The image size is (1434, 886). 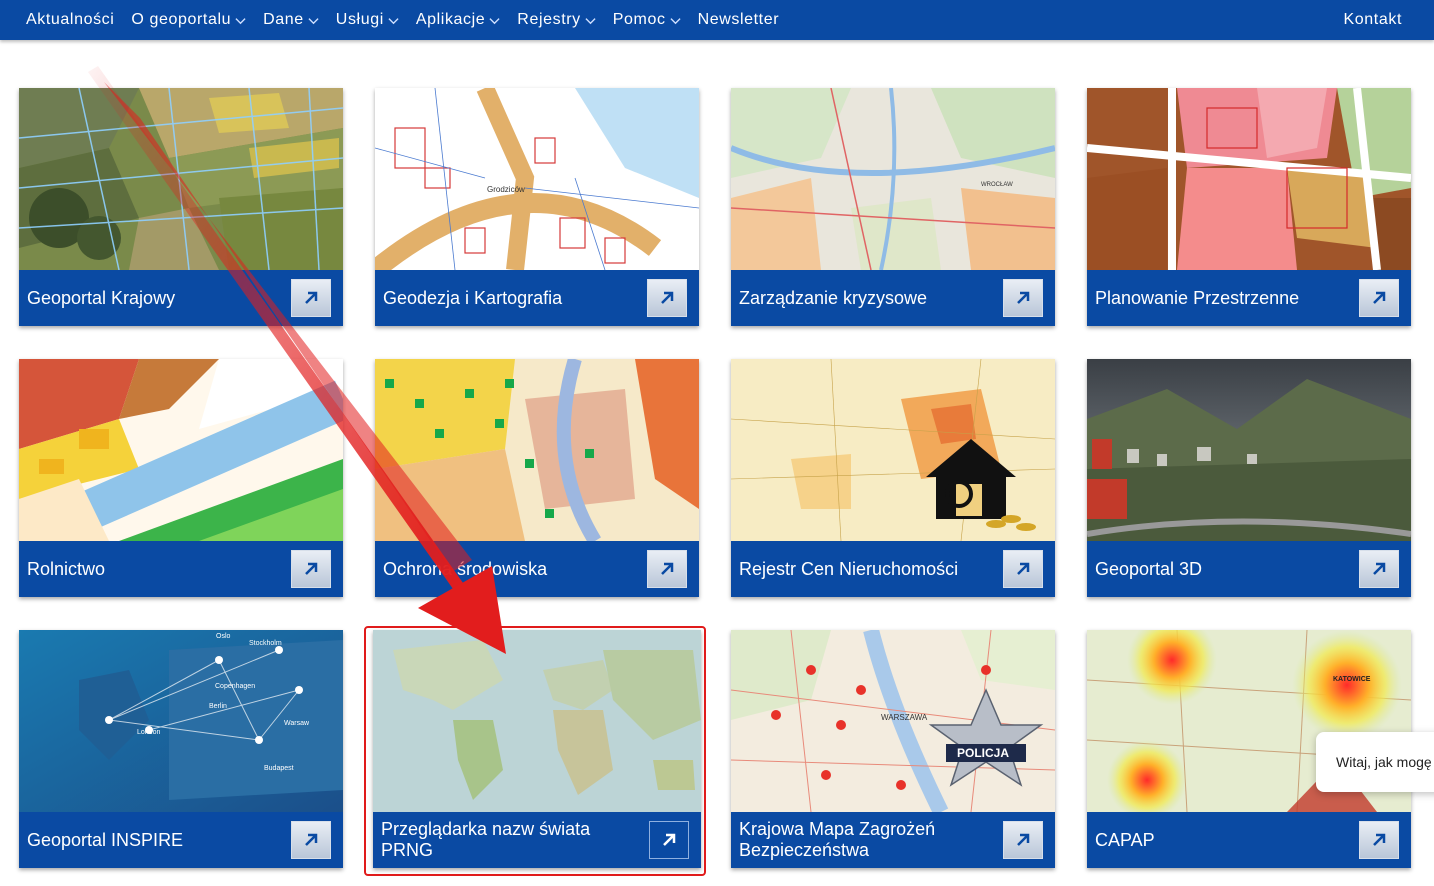 I want to click on tile-planowanie-przestrzenne: Planowanie Przestrzenne, so click(x=1249, y=207).